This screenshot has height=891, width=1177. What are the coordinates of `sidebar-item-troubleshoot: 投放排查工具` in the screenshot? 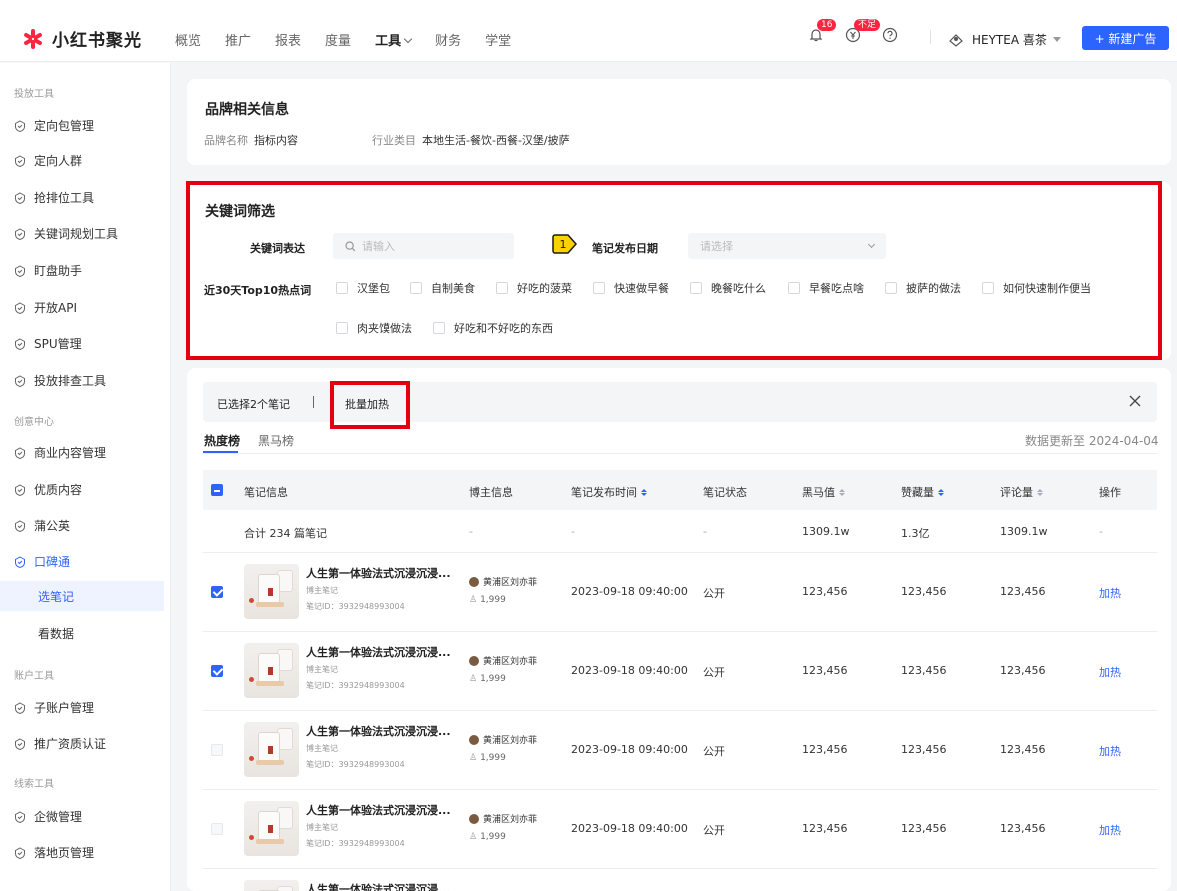 It's located at (60, 380).